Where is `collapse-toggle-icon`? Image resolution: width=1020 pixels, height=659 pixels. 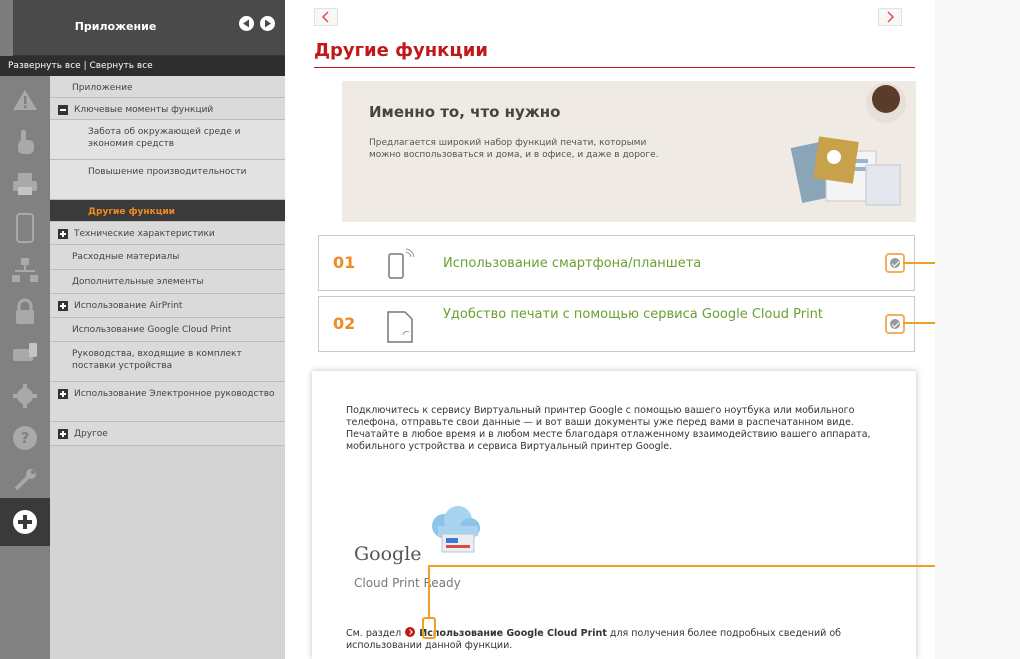
collapse-toggle-icon is located at coordinates (63, 110).